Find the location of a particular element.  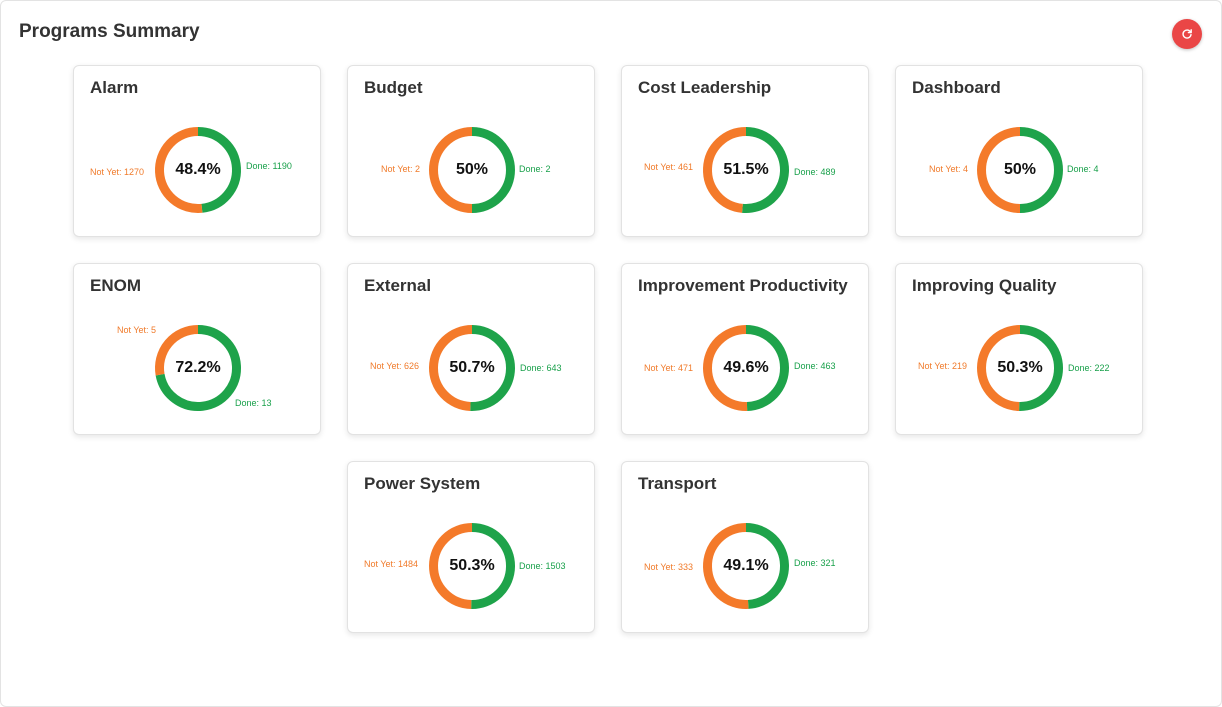

program-card-enom: ENOM 72.2% Not Yet: 5 Done: 13 is located at coordinates (197, 349).